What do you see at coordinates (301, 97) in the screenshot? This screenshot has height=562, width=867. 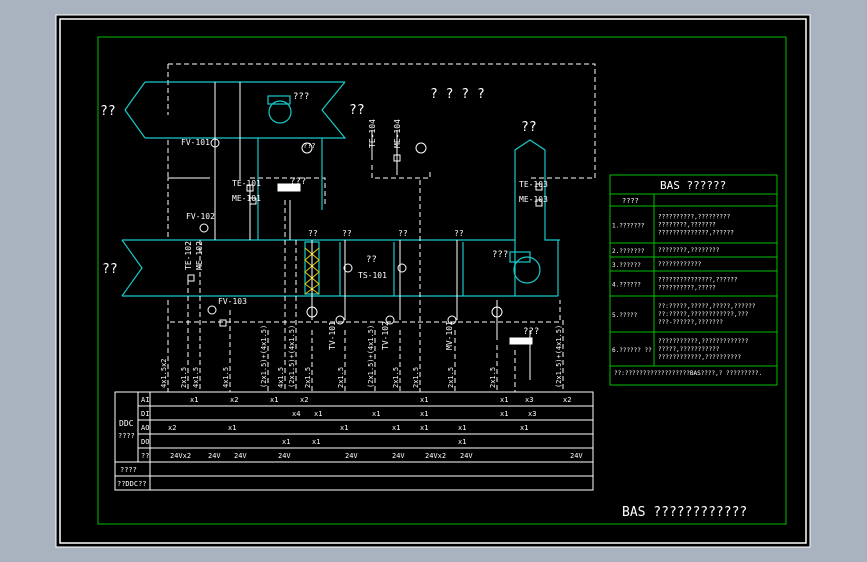 I see `exhaust-fan-label: ???` at bounding box center [301, 97].